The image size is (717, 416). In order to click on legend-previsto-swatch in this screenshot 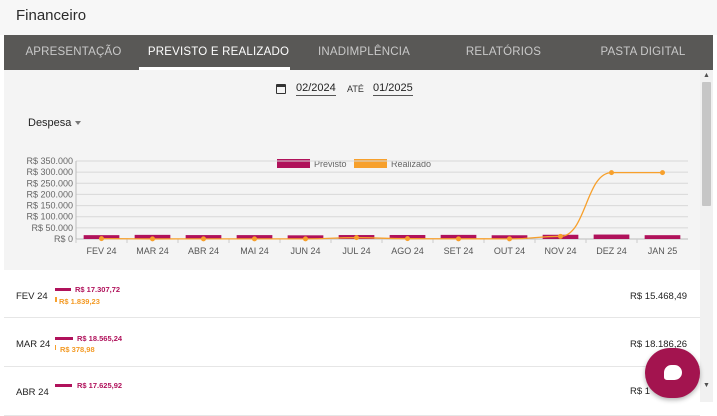, I will do `click(293, 163)`.